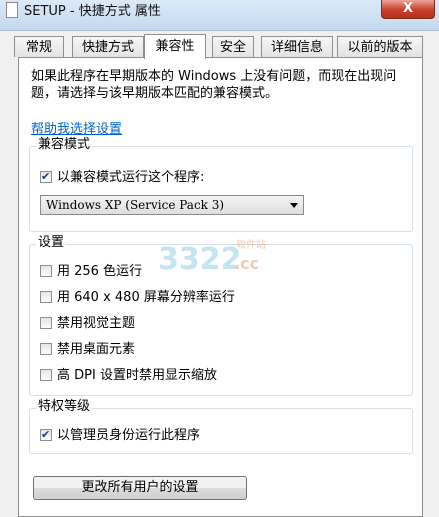 The width and height of the screenshot is (439, 517). Describe the element at coordinates (294, 205) in the screenshot. I see `chevron-down-icon` at that location.